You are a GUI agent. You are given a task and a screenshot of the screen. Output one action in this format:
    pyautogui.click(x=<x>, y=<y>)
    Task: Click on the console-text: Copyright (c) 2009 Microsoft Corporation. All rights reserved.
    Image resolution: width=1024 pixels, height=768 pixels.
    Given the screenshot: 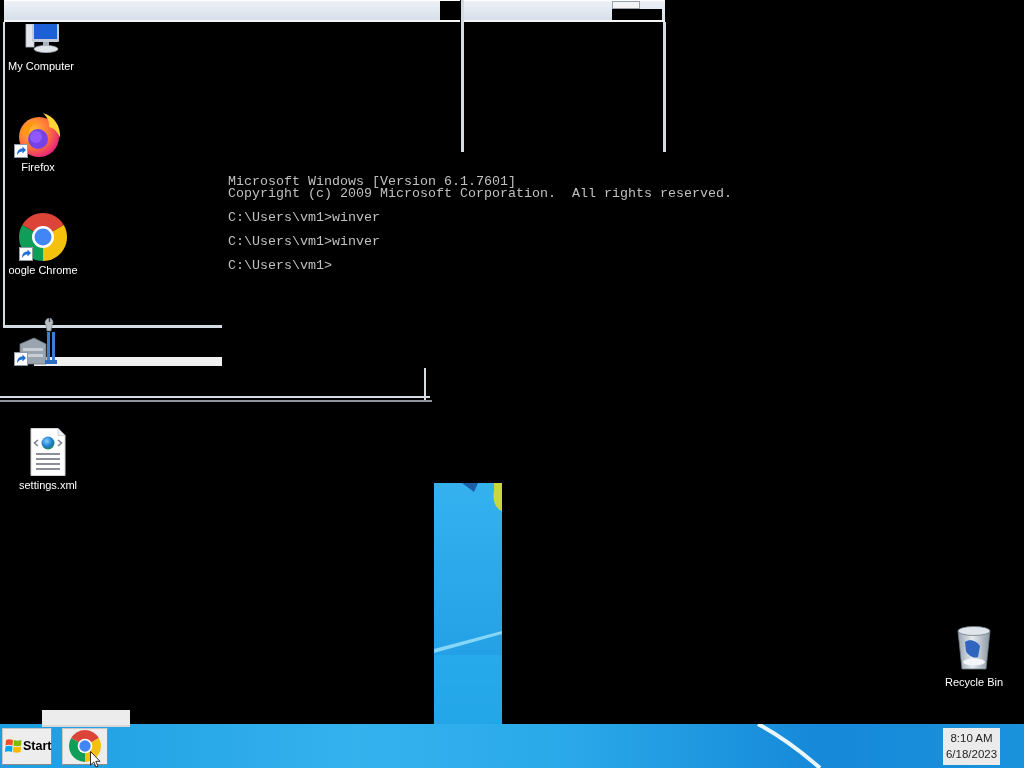 What is the action you would take?
    pyautogui.click(x=480, y=194)
    